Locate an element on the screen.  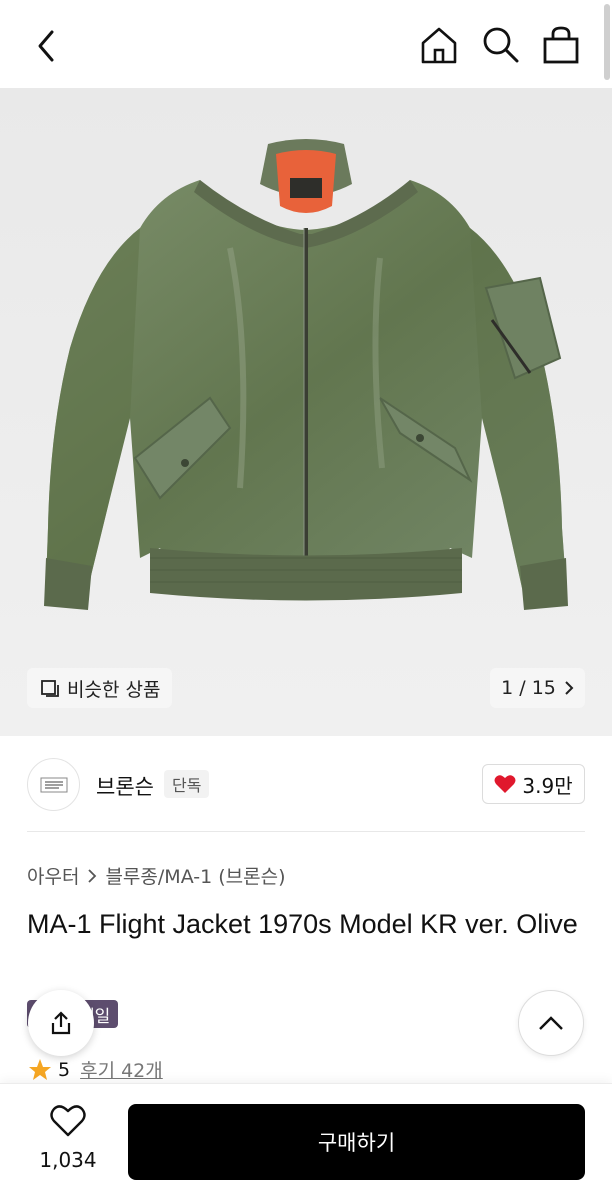
bottom-action-bar: 1,034 구매하기 is located at coordinates (306, 1142).